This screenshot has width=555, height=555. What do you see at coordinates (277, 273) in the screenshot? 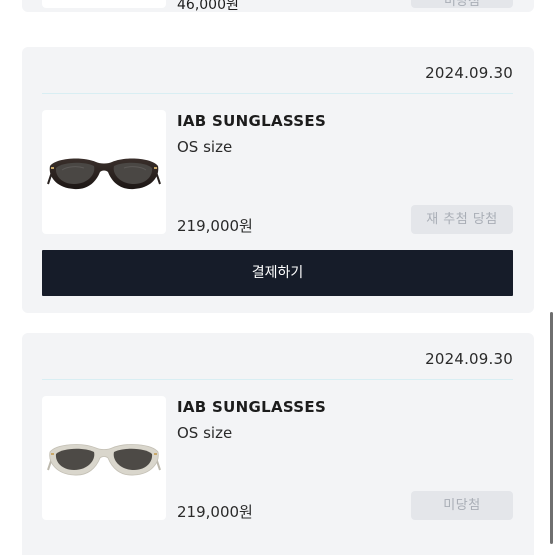
I see `pay-button: 결제하기` at bounding box center [277, 273].